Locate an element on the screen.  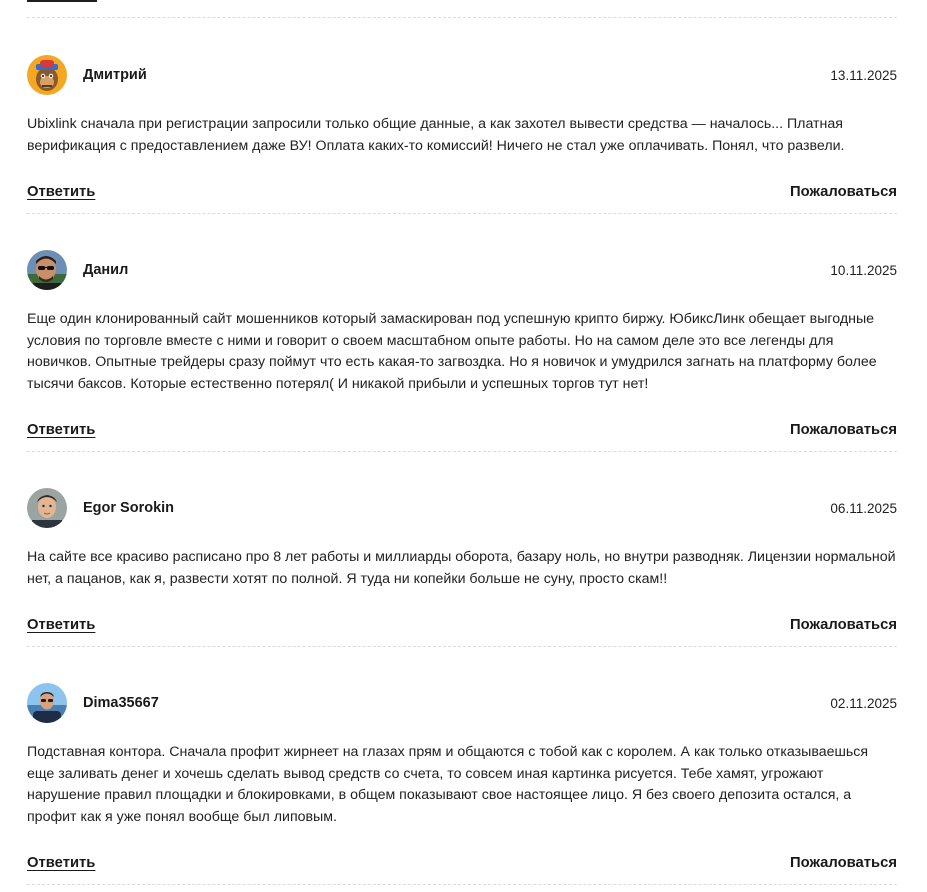
divider is located at coordinates (462, 884).